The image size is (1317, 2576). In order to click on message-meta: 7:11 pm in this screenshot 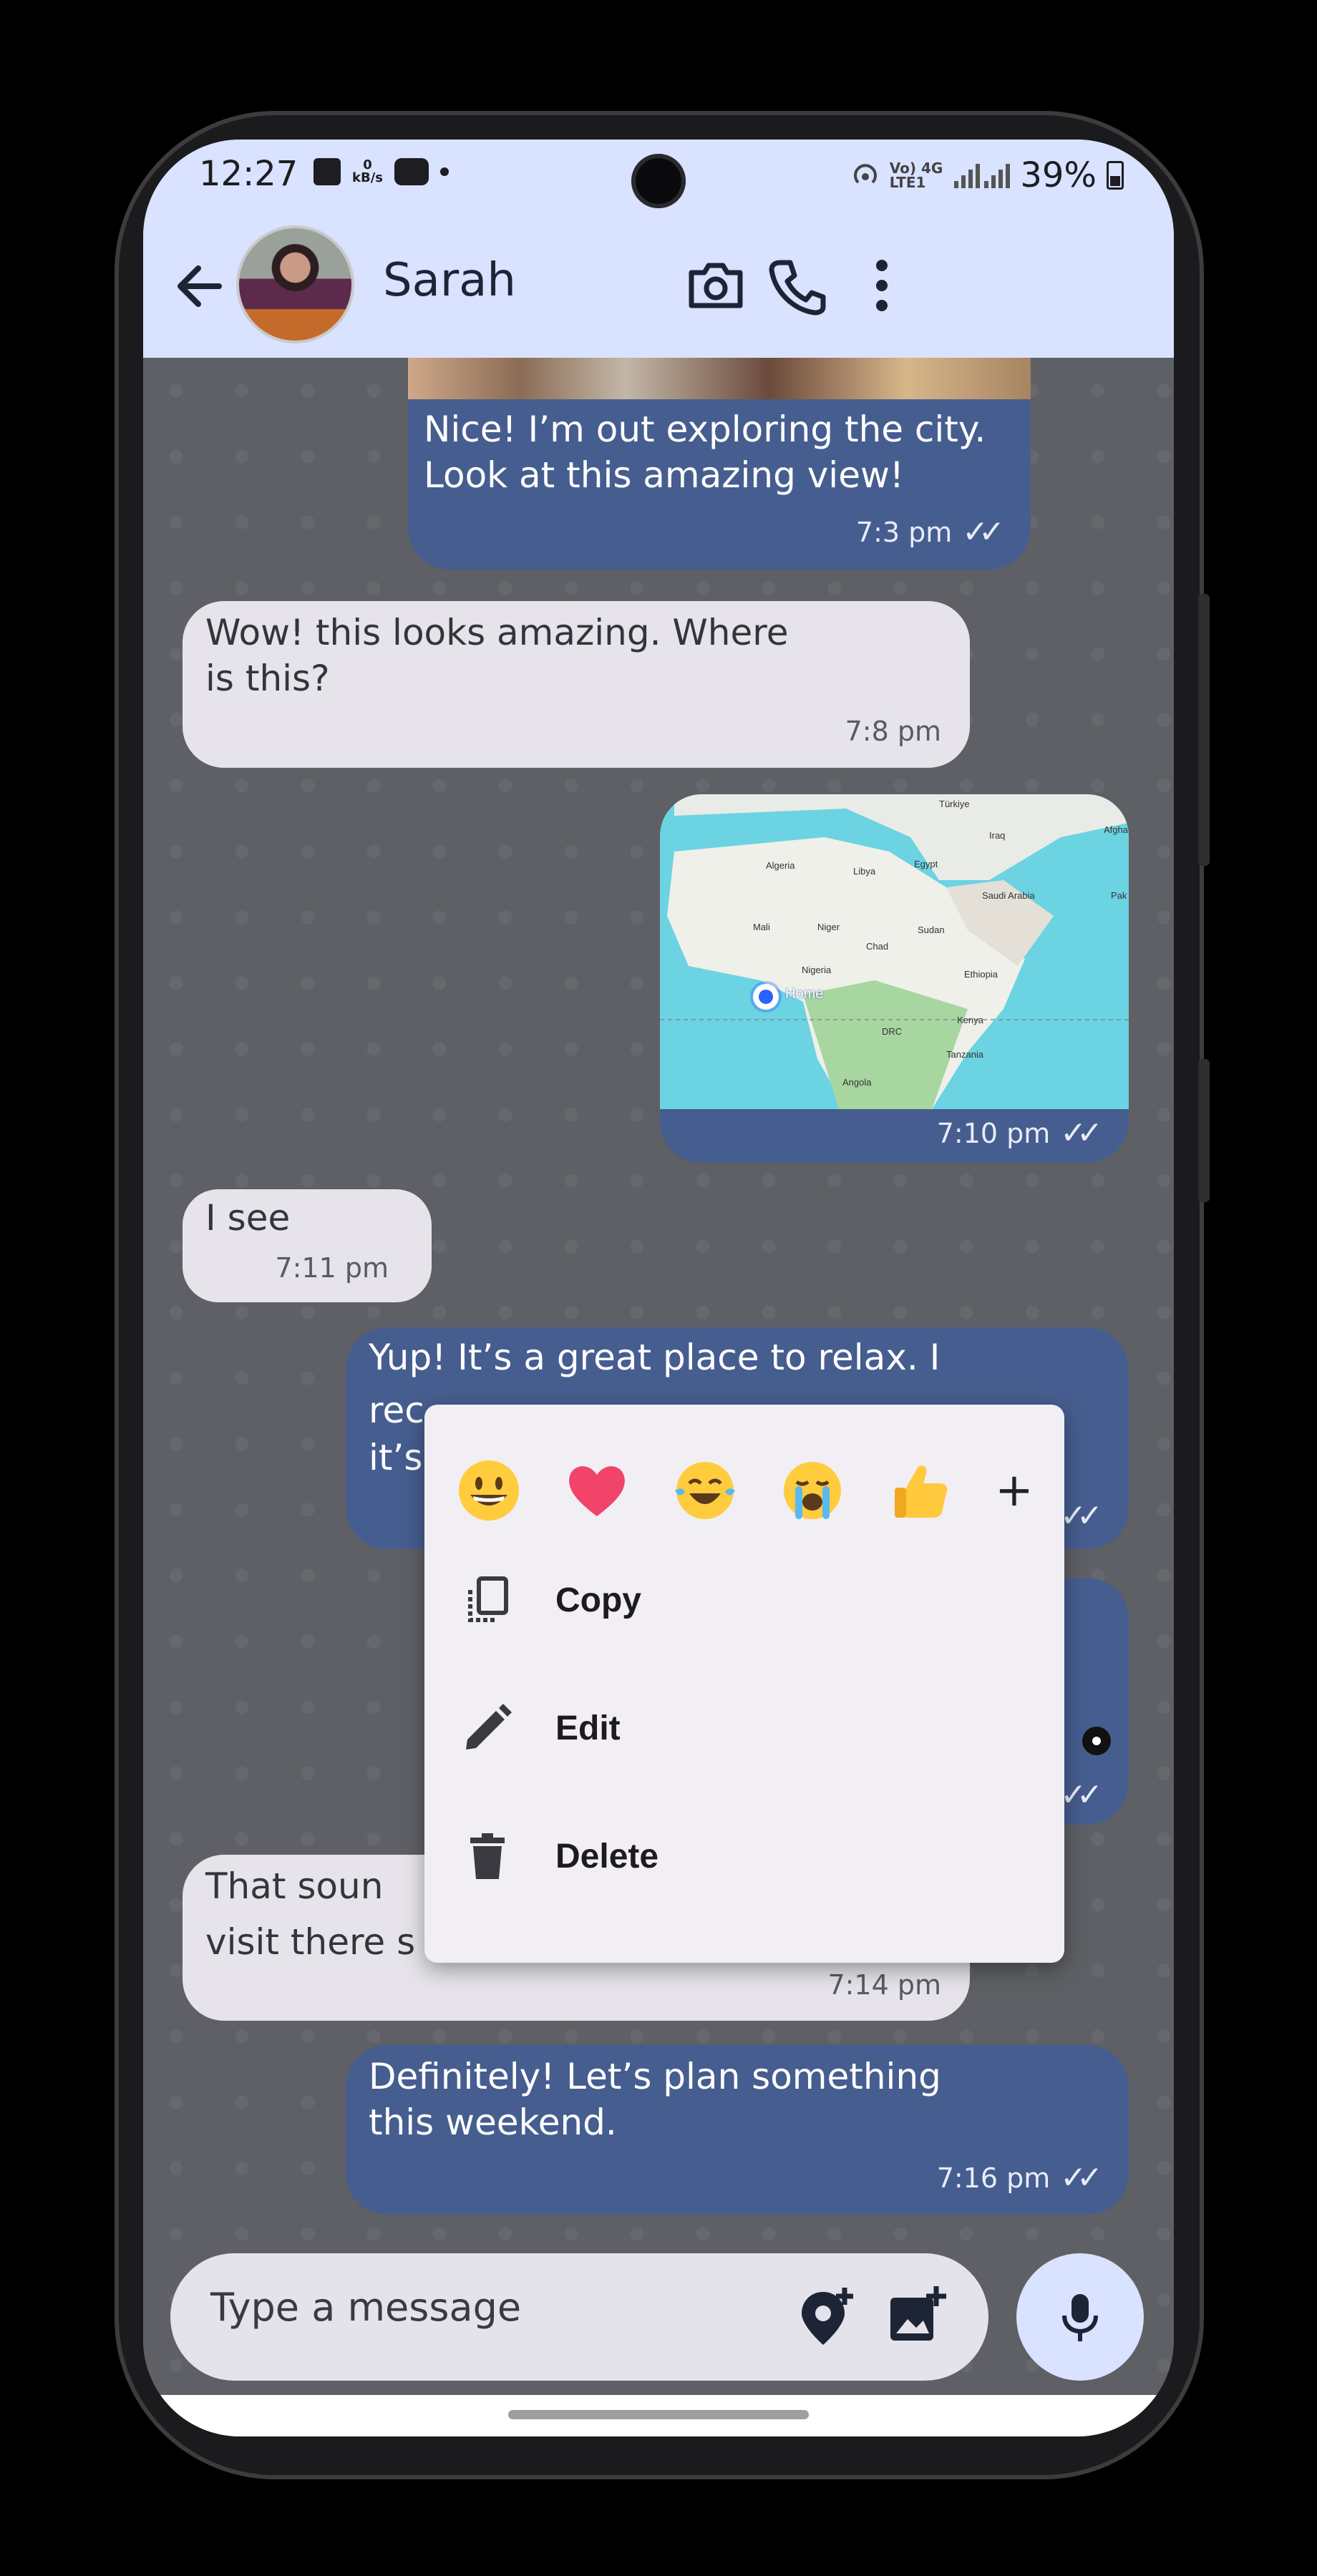, I will do `click(332, 1268)`.